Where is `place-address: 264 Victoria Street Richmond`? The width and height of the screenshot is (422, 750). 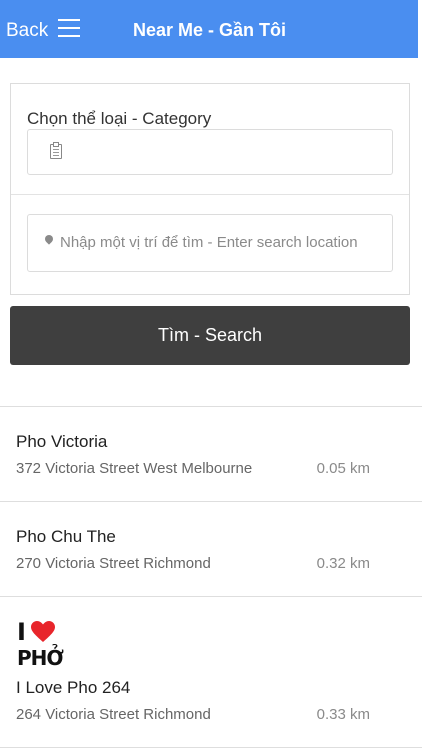
place-address: 264 Victoria Street Richmond is located at coordinates (113, 714).